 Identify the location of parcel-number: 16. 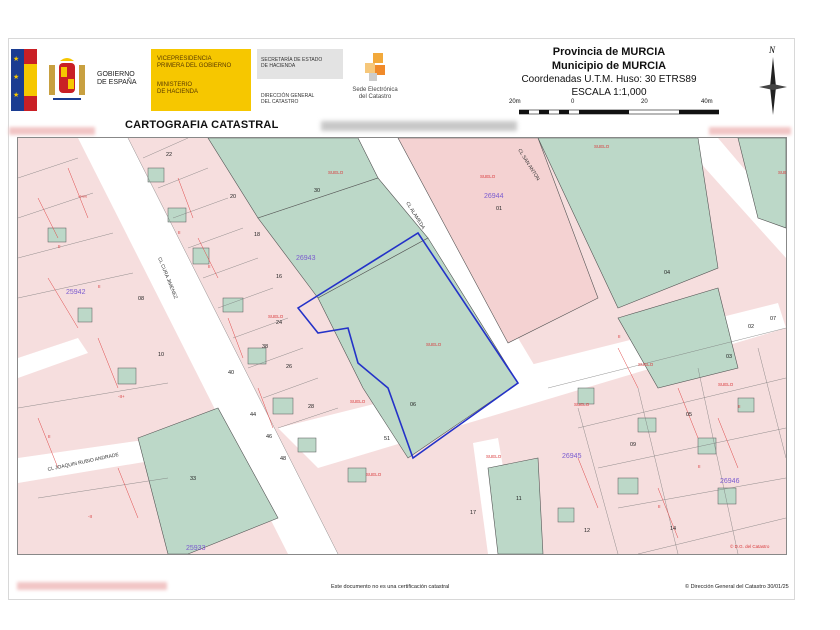
(279, 277).